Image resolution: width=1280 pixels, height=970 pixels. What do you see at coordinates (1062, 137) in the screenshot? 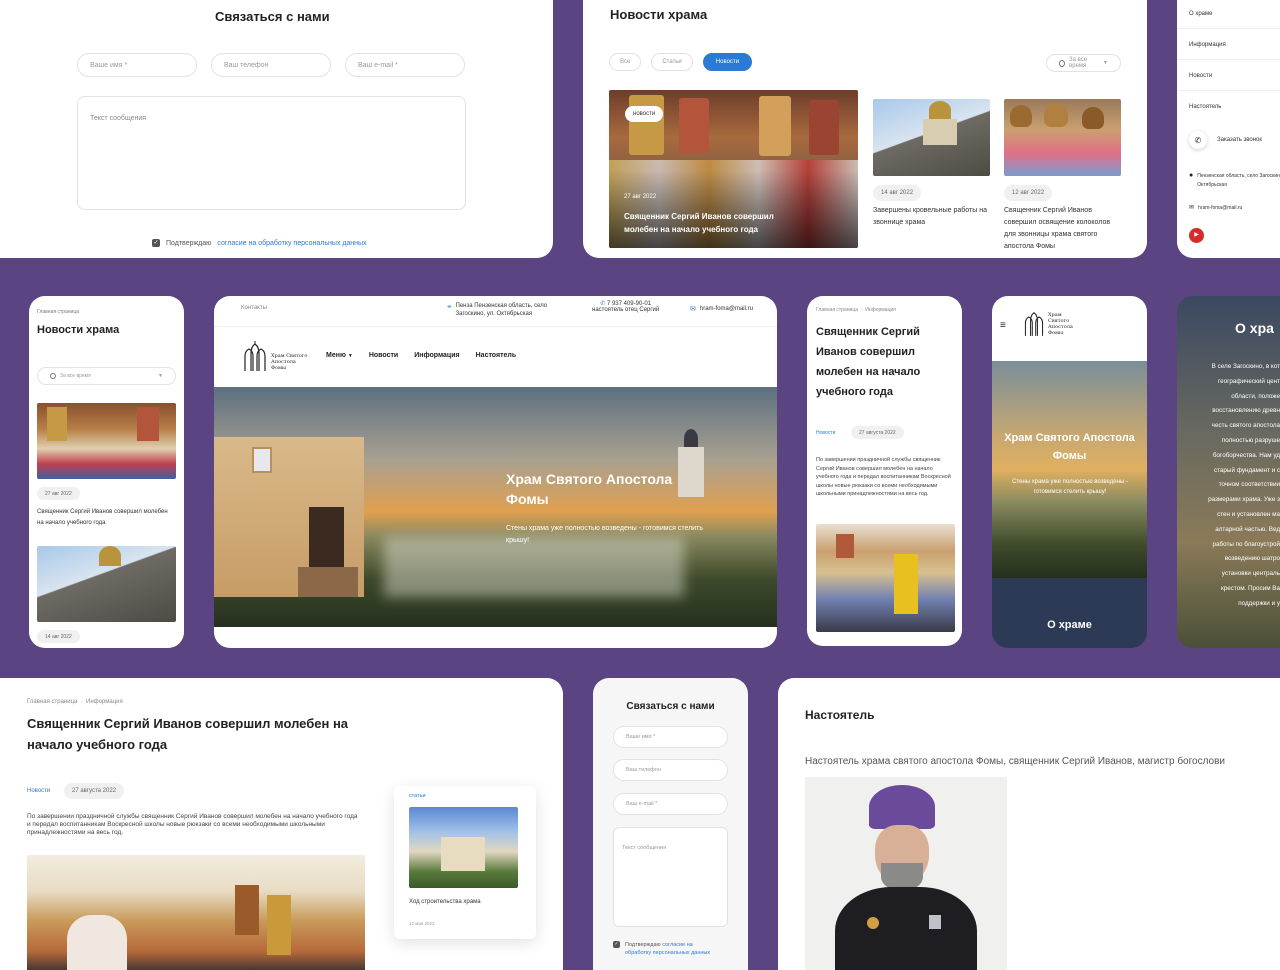
I see `news-item-2-photo` at bounding box center [1062, 137].